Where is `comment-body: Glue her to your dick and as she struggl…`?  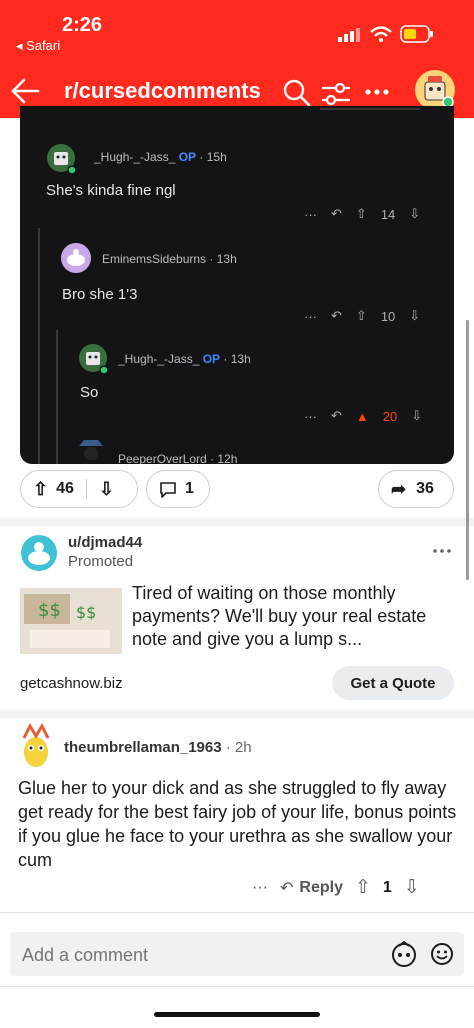 comment-body: Glue her to your dick and as she struggl… is located at coordinates (237, 824).